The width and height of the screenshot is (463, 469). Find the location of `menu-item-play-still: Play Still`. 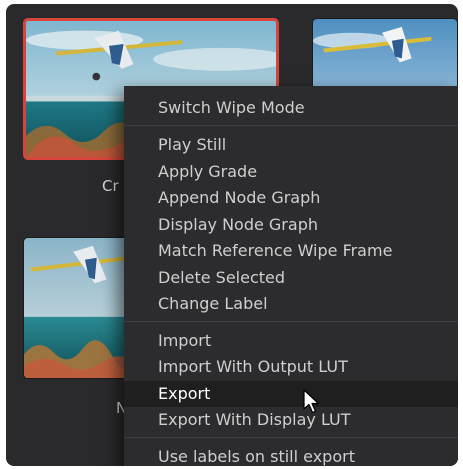

menu-item-play-still: Play Still is located at coordinates (291, 145).